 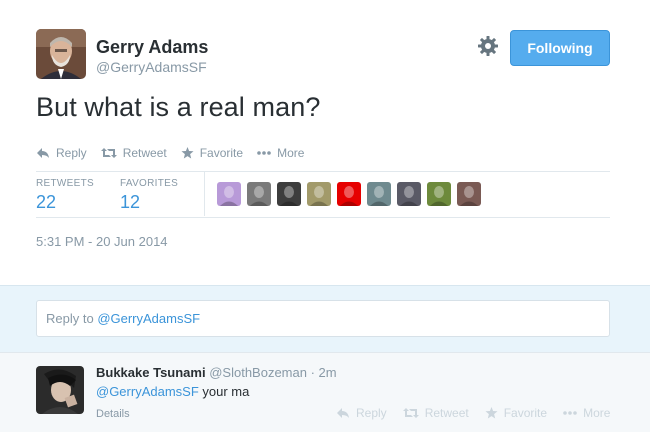 What do you see at coordinates (130, 202) in the screenshot?
I see `favorites-count: 12` at bounding box center [130, 202].